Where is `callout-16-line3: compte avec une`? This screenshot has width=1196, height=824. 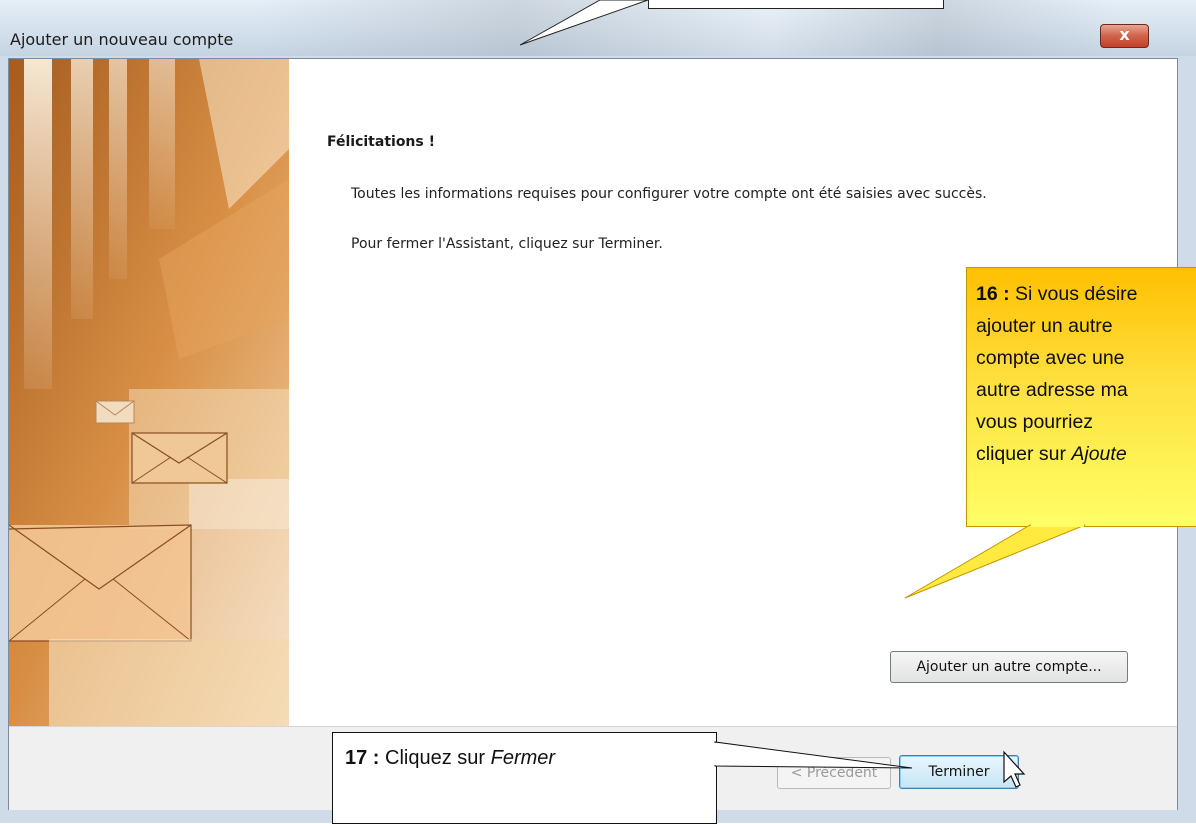 callout-16-line3: compte avec une is located at coordinates (1050, 358).